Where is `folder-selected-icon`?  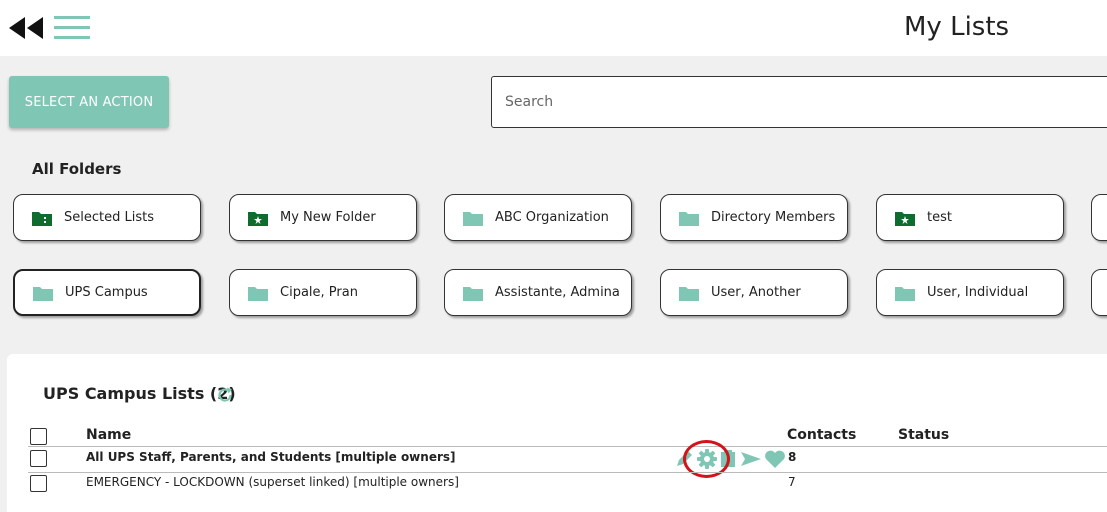 folder-selected-icon is located at coordinates (42, 218).